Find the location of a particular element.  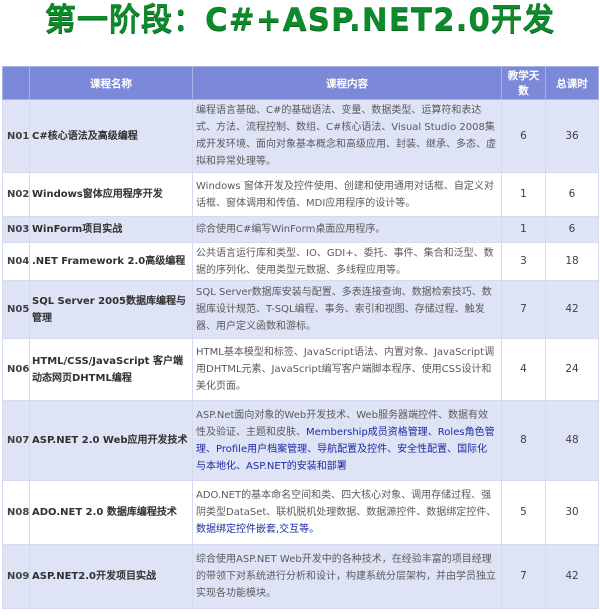

row-days: 4 is located at coordinates (523, 369).